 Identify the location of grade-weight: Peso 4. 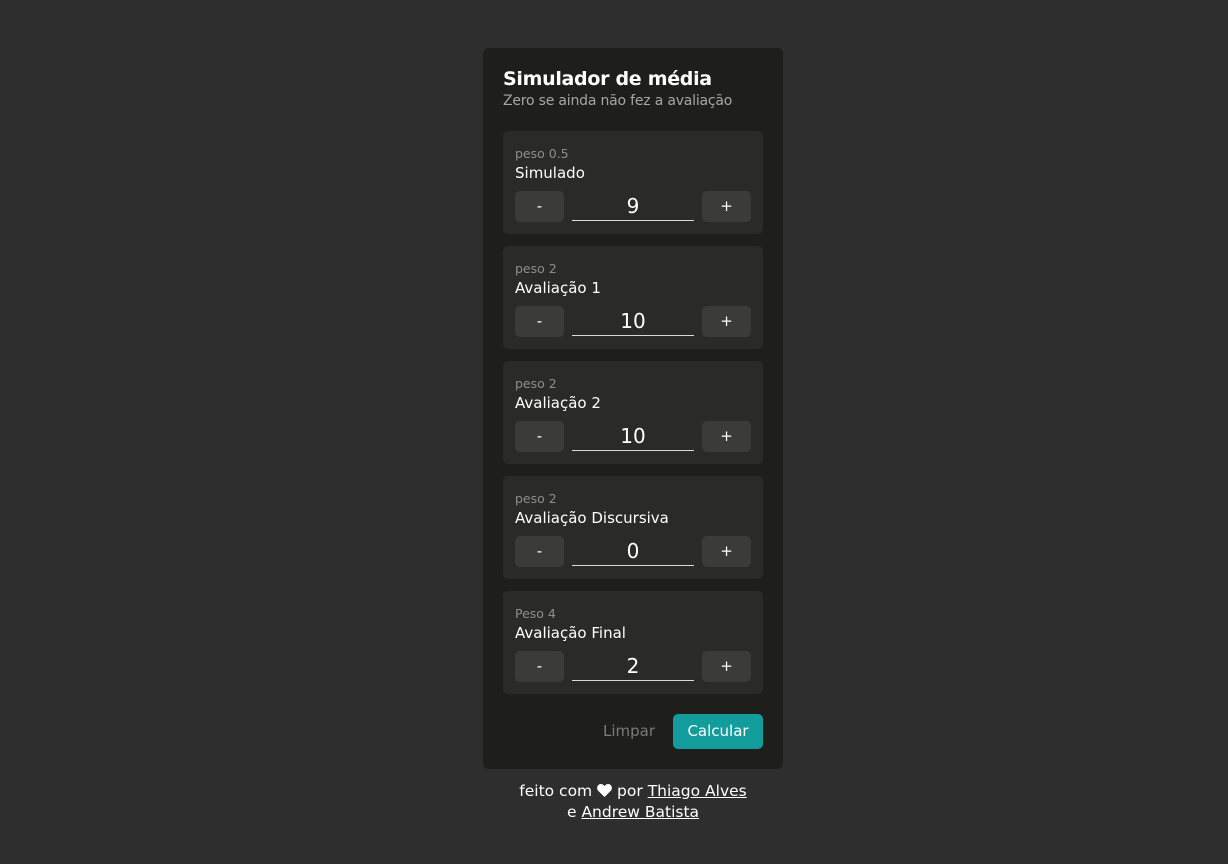
(535, 613).